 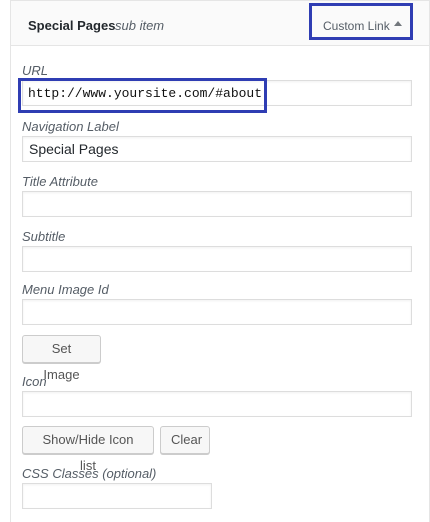 I want to click on css-classes-label: CSS Classes (optional), so click(x=89, y=473).